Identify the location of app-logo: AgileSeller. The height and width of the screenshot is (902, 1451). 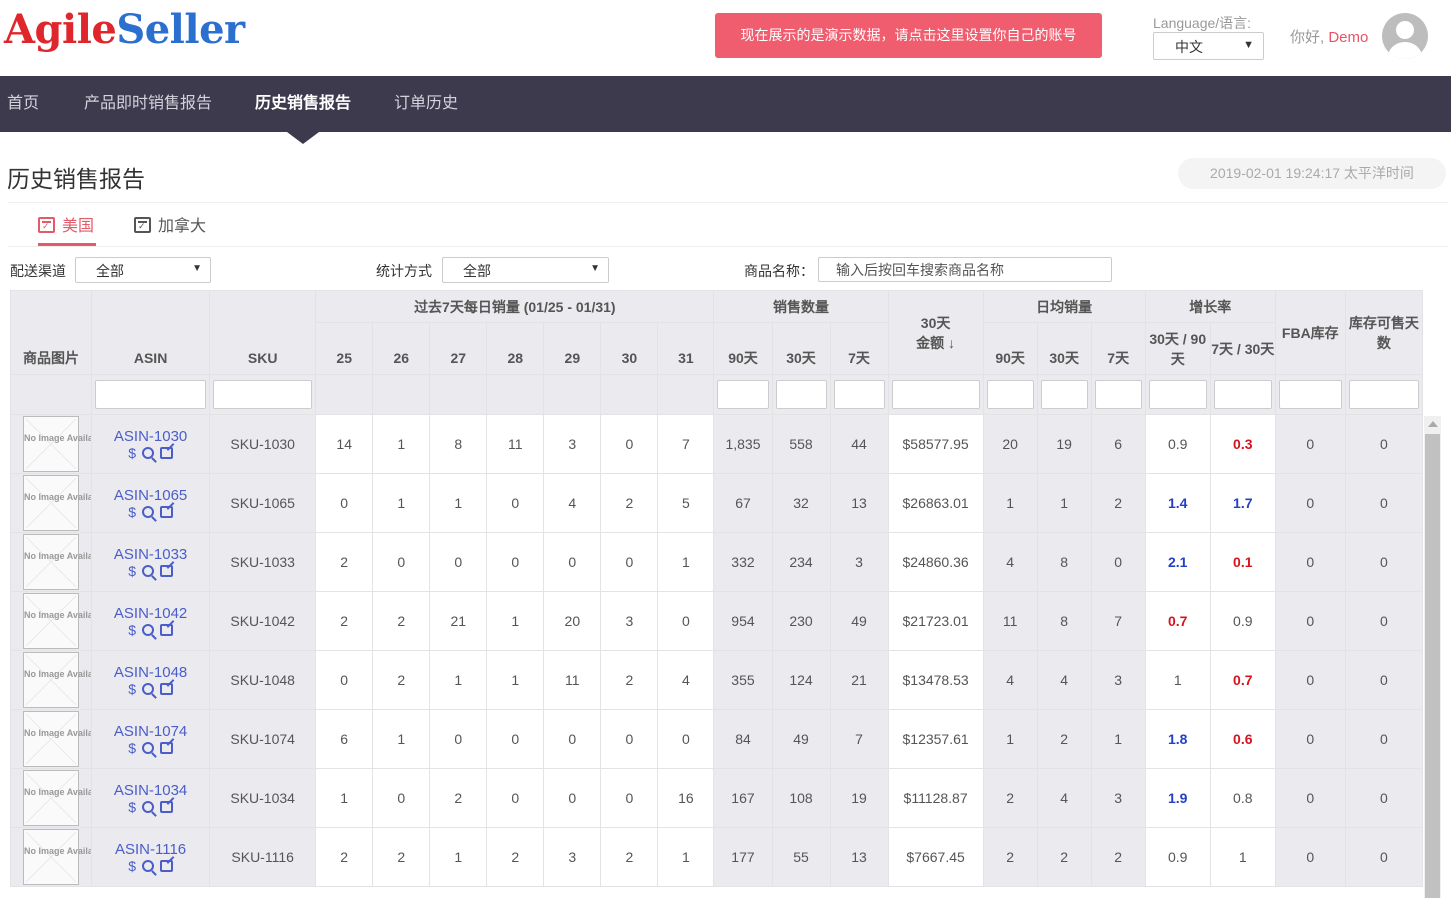
(124, 29).